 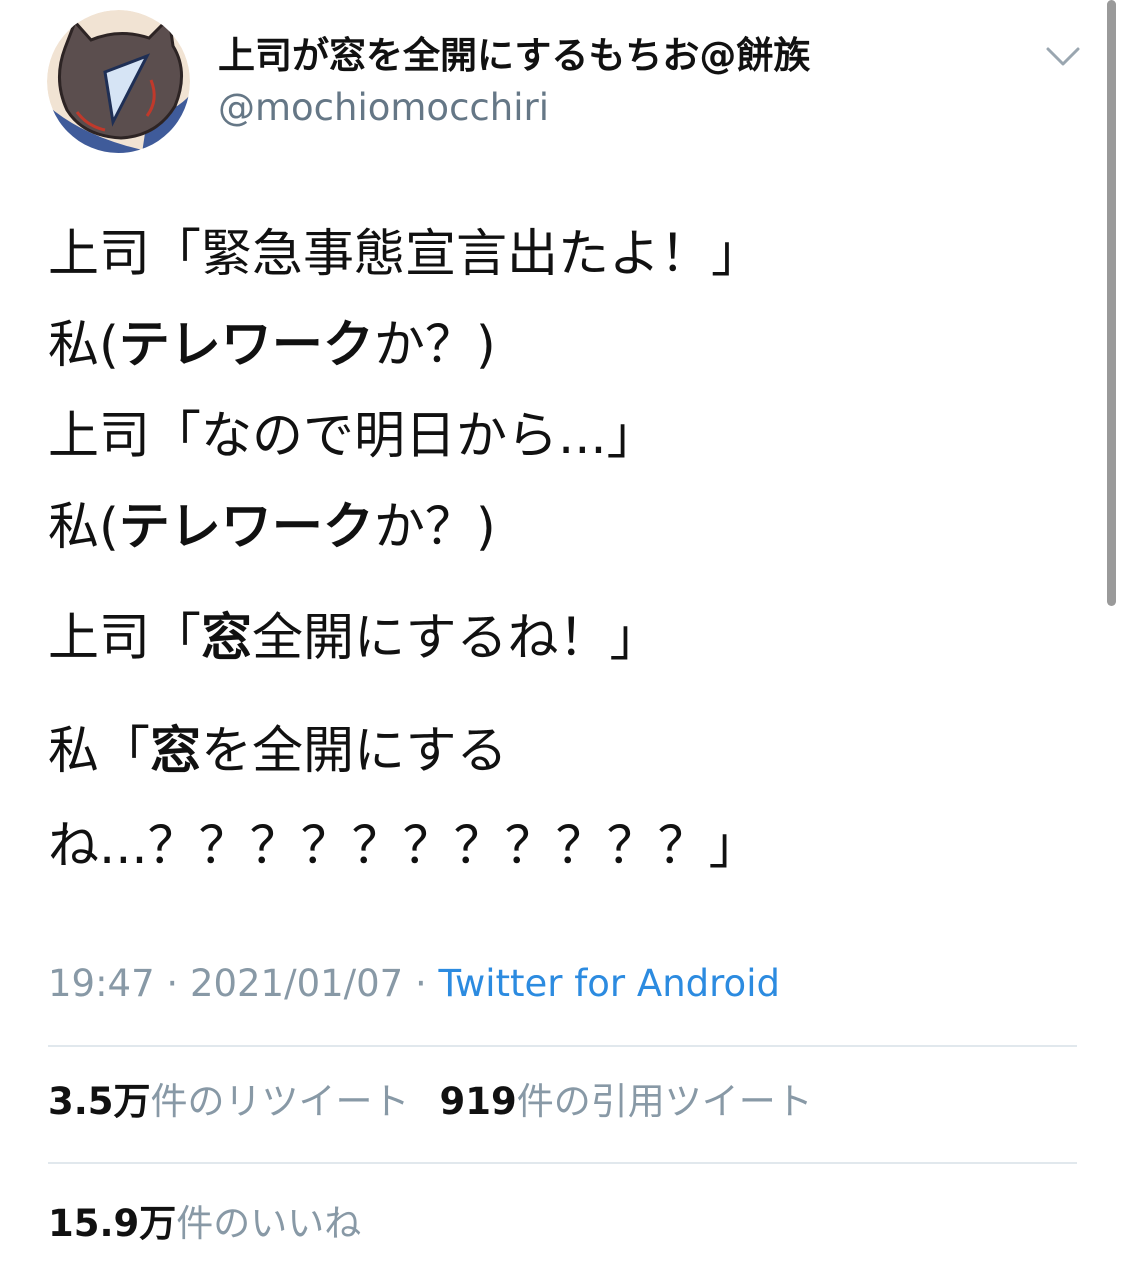 I want to click on tweet-meta: 19:47 · 2021/01/07 · Twitter for Android, so click(x=414, y=984).